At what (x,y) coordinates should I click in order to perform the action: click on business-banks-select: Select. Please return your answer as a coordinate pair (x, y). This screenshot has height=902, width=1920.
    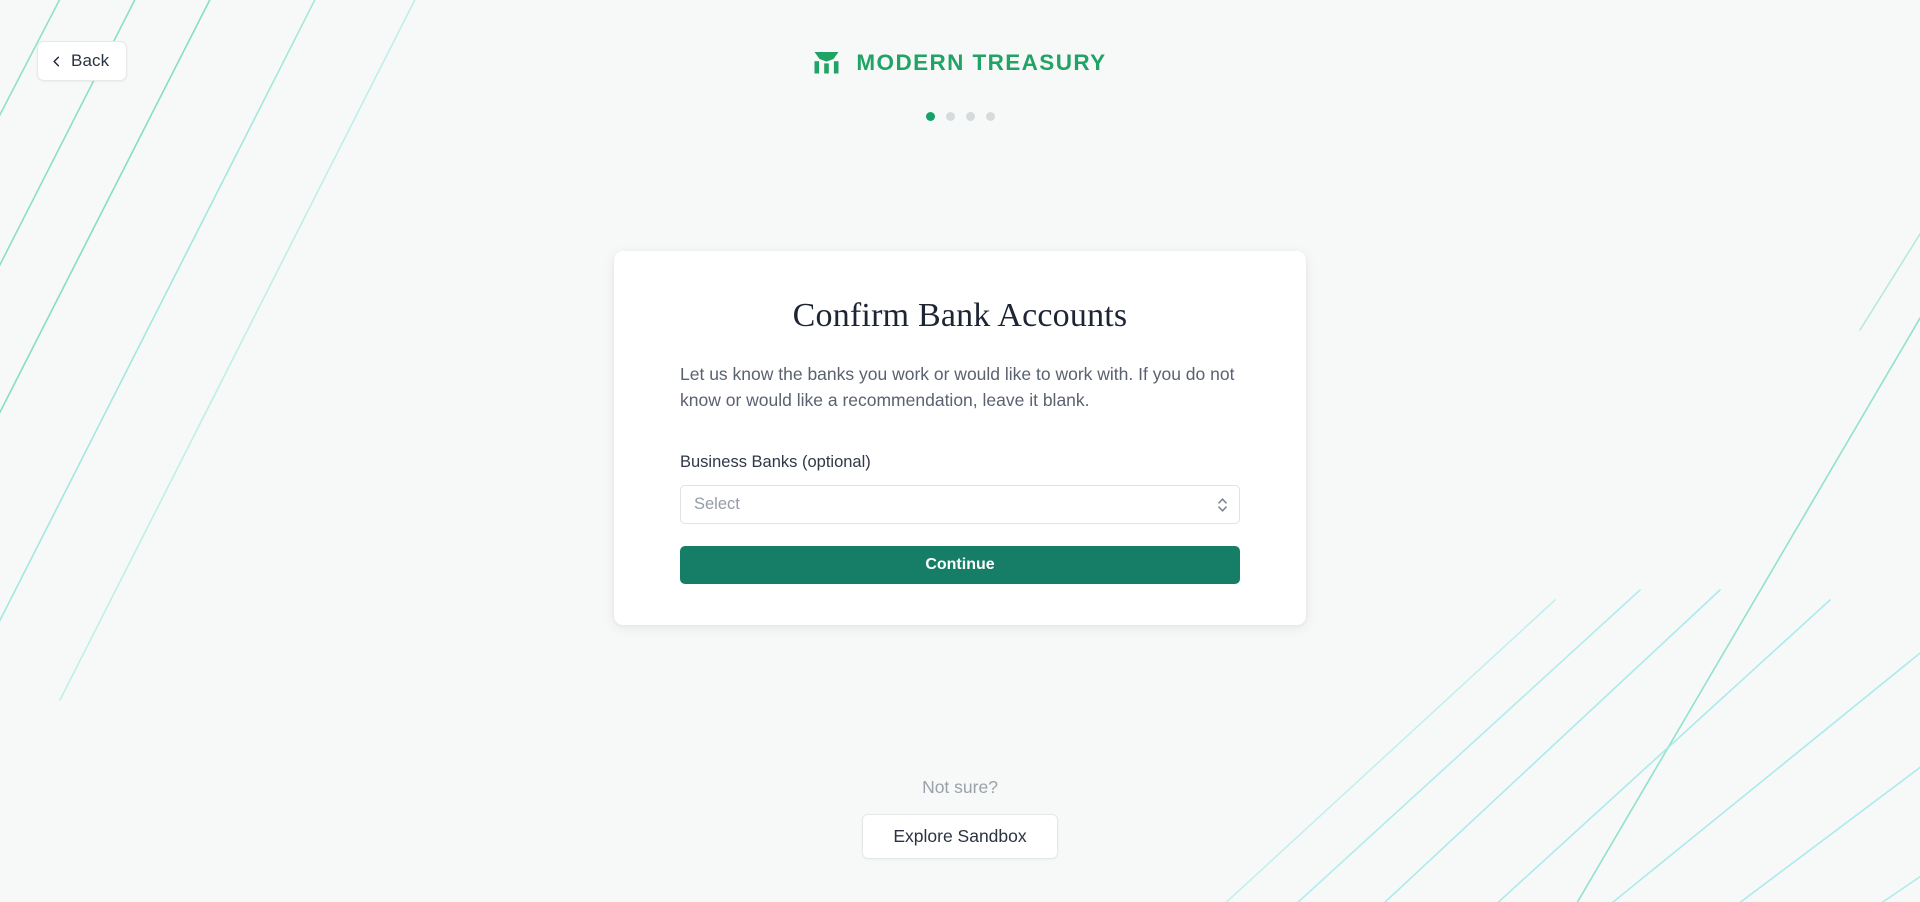
    Looking at the image, I should click on (960, 504).